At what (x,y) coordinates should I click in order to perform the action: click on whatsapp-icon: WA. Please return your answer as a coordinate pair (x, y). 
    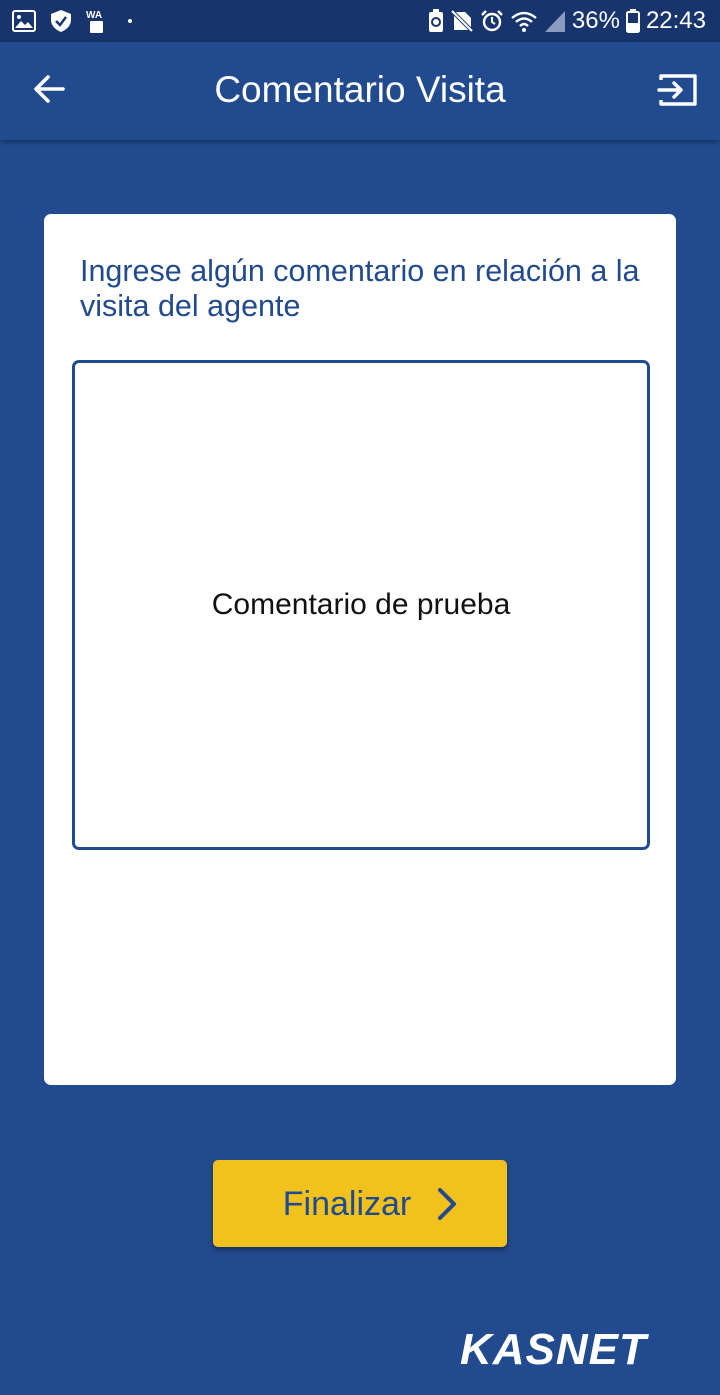
    Looking at the image, I should click on (97, 21).